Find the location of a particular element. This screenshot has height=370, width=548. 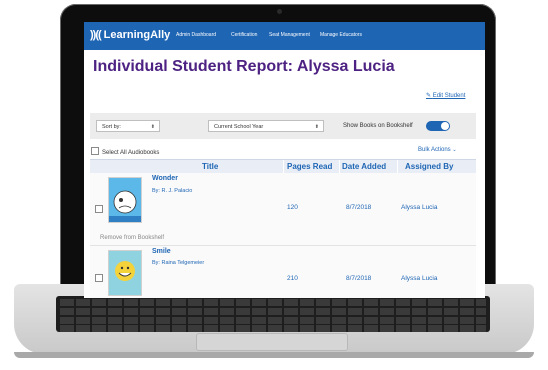

book-cover-smile is located at coordinates (125, 273).